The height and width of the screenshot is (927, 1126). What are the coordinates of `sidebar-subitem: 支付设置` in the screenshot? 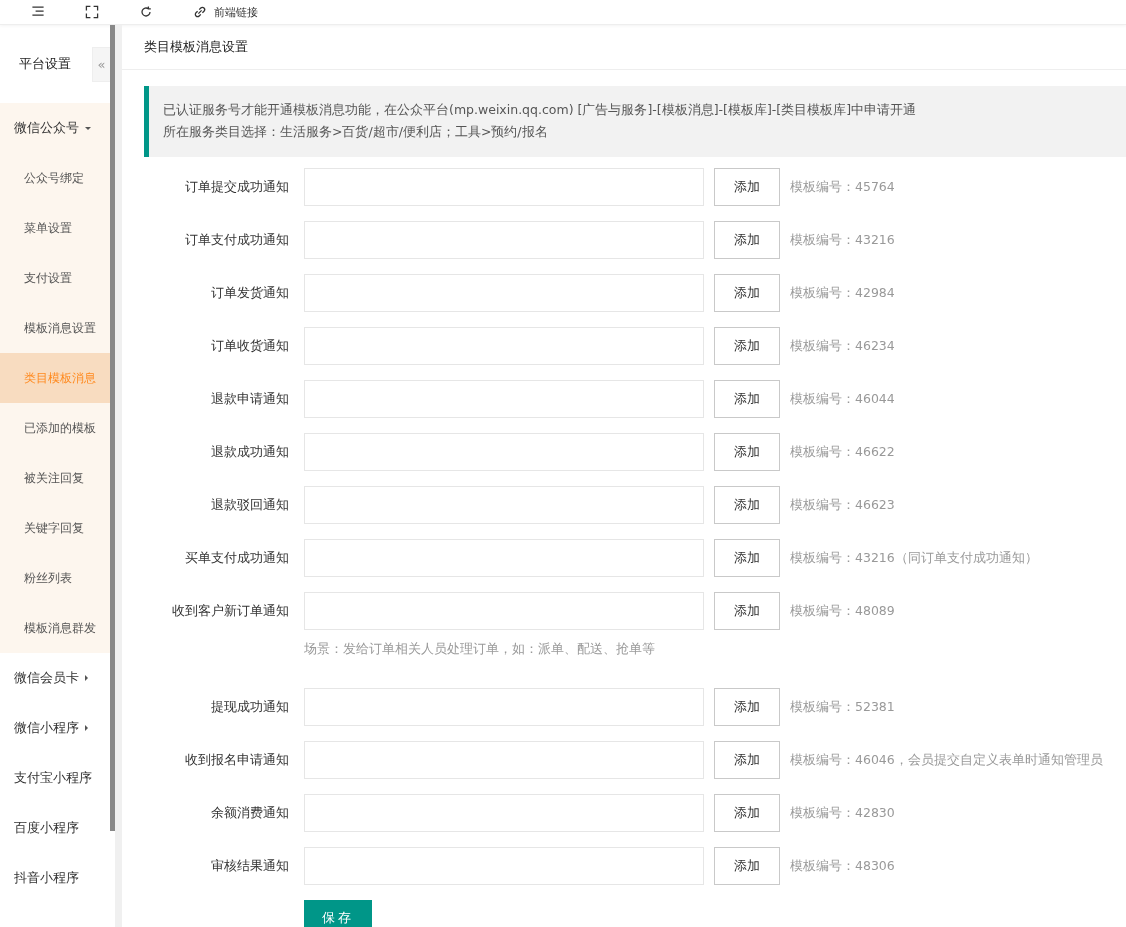 It's located at (55, 278).